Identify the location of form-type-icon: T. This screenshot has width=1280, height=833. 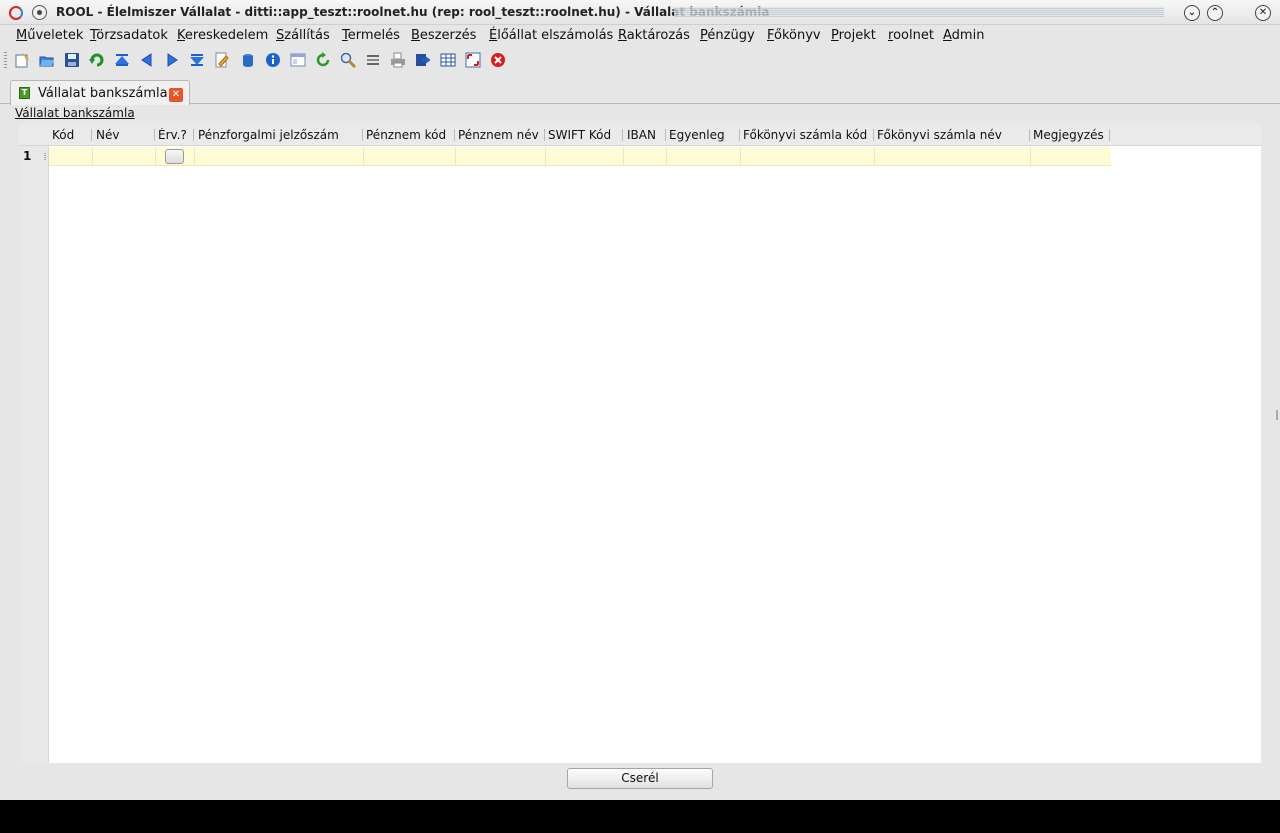
(24, 93).